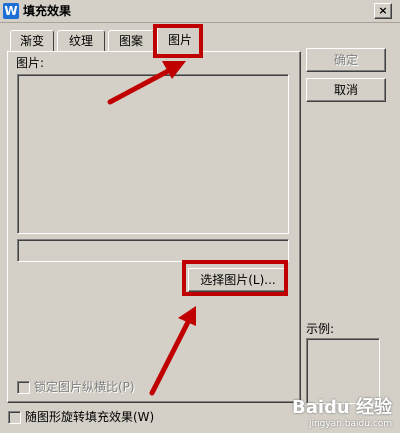 This screenshot has height=433, width=400. Describe the element at coordinates (350, 424) in the screenshot. I see `watermark-url: jingyan.baidu.com` at that location.